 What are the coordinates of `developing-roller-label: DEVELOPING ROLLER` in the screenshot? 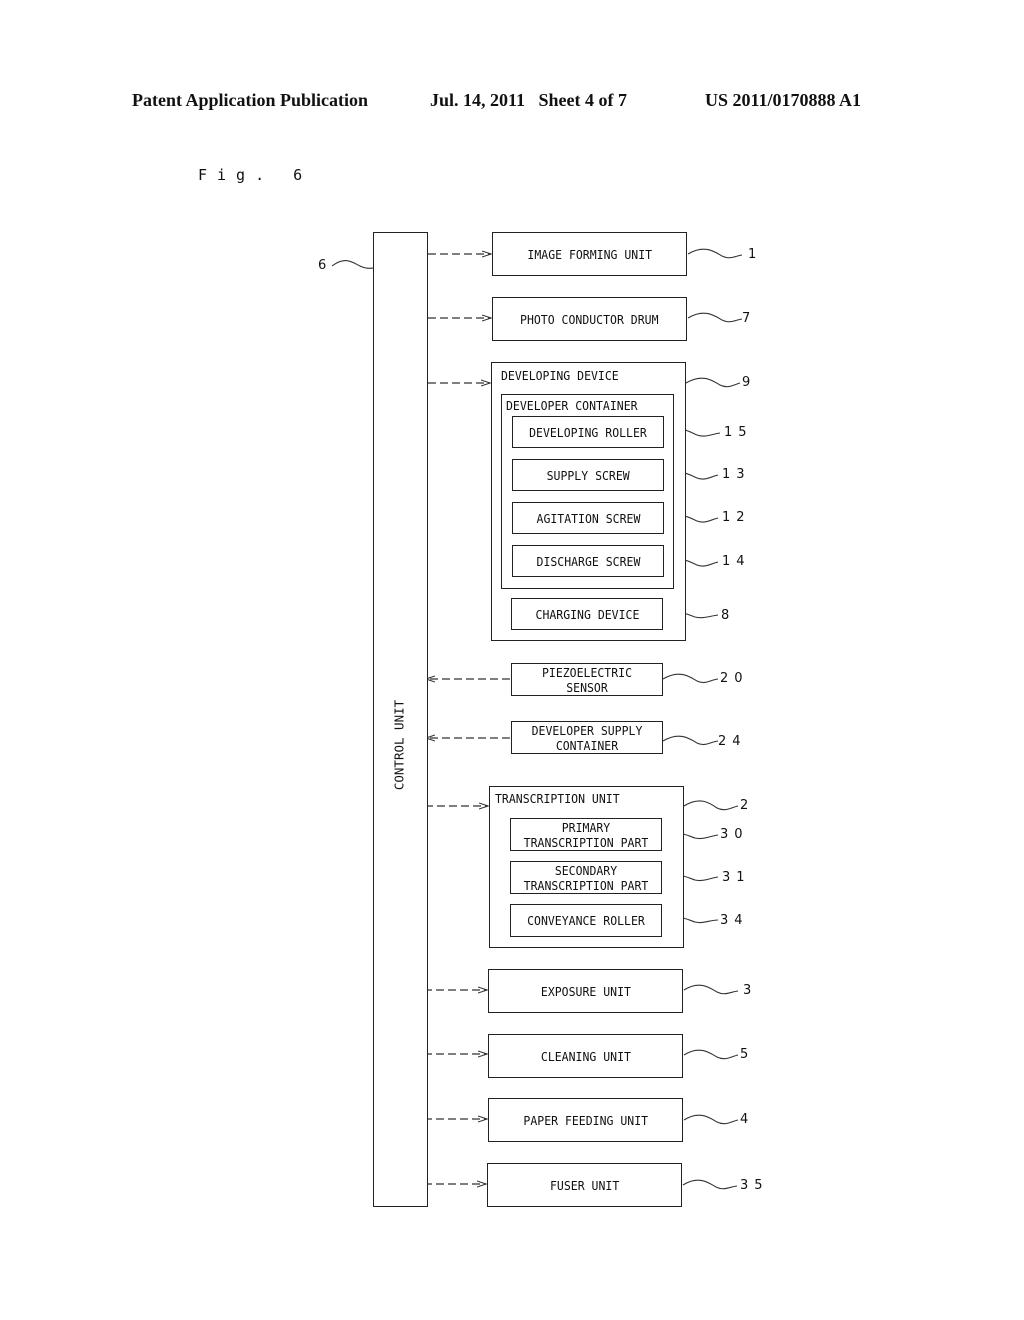 It's located at (588, 432).